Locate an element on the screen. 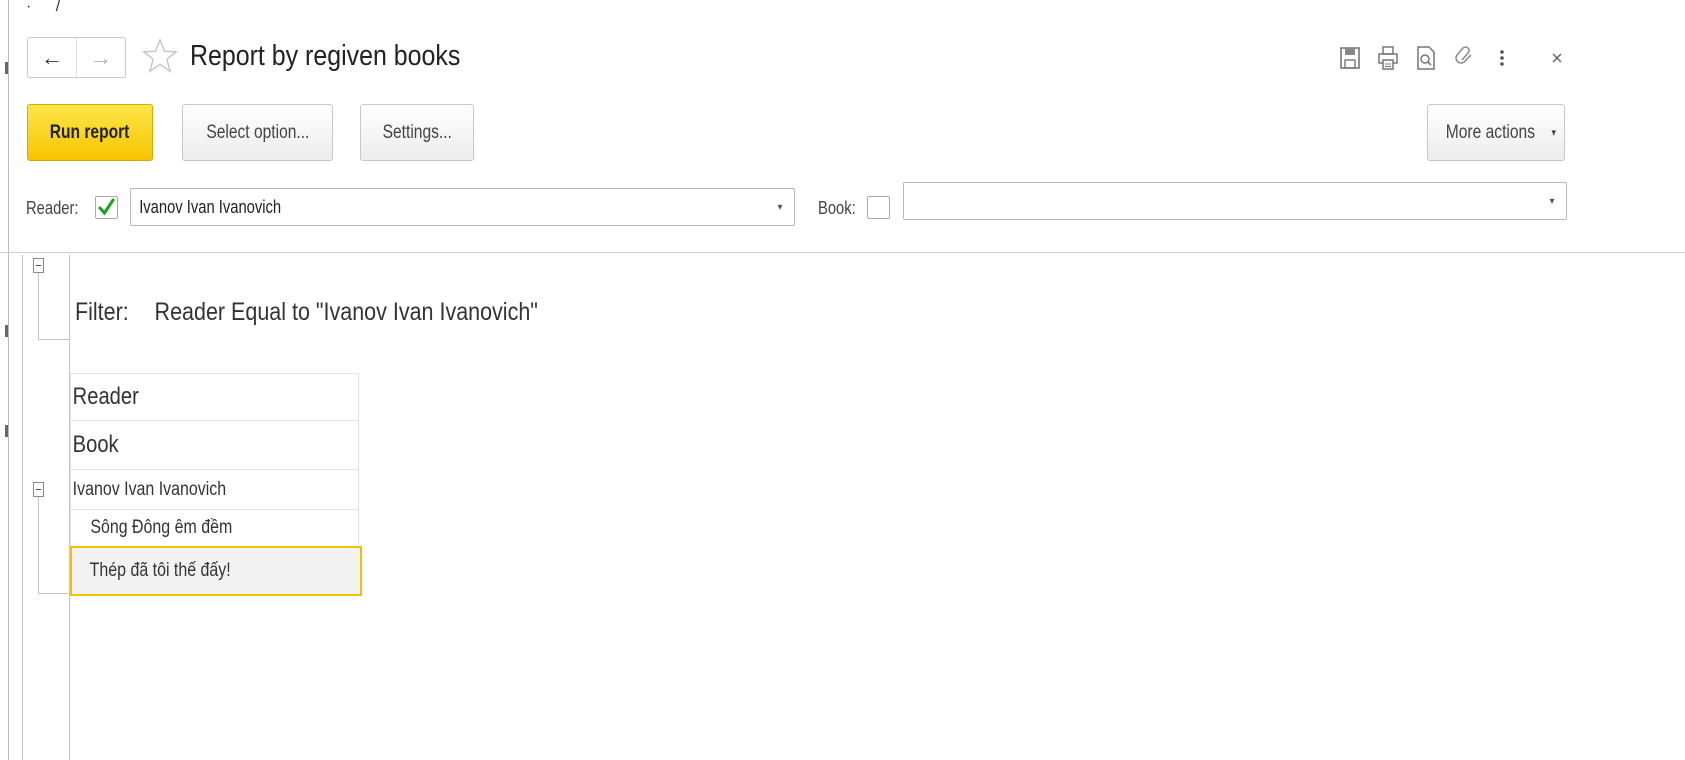  close-icon is located at coordinates (1558, 58).